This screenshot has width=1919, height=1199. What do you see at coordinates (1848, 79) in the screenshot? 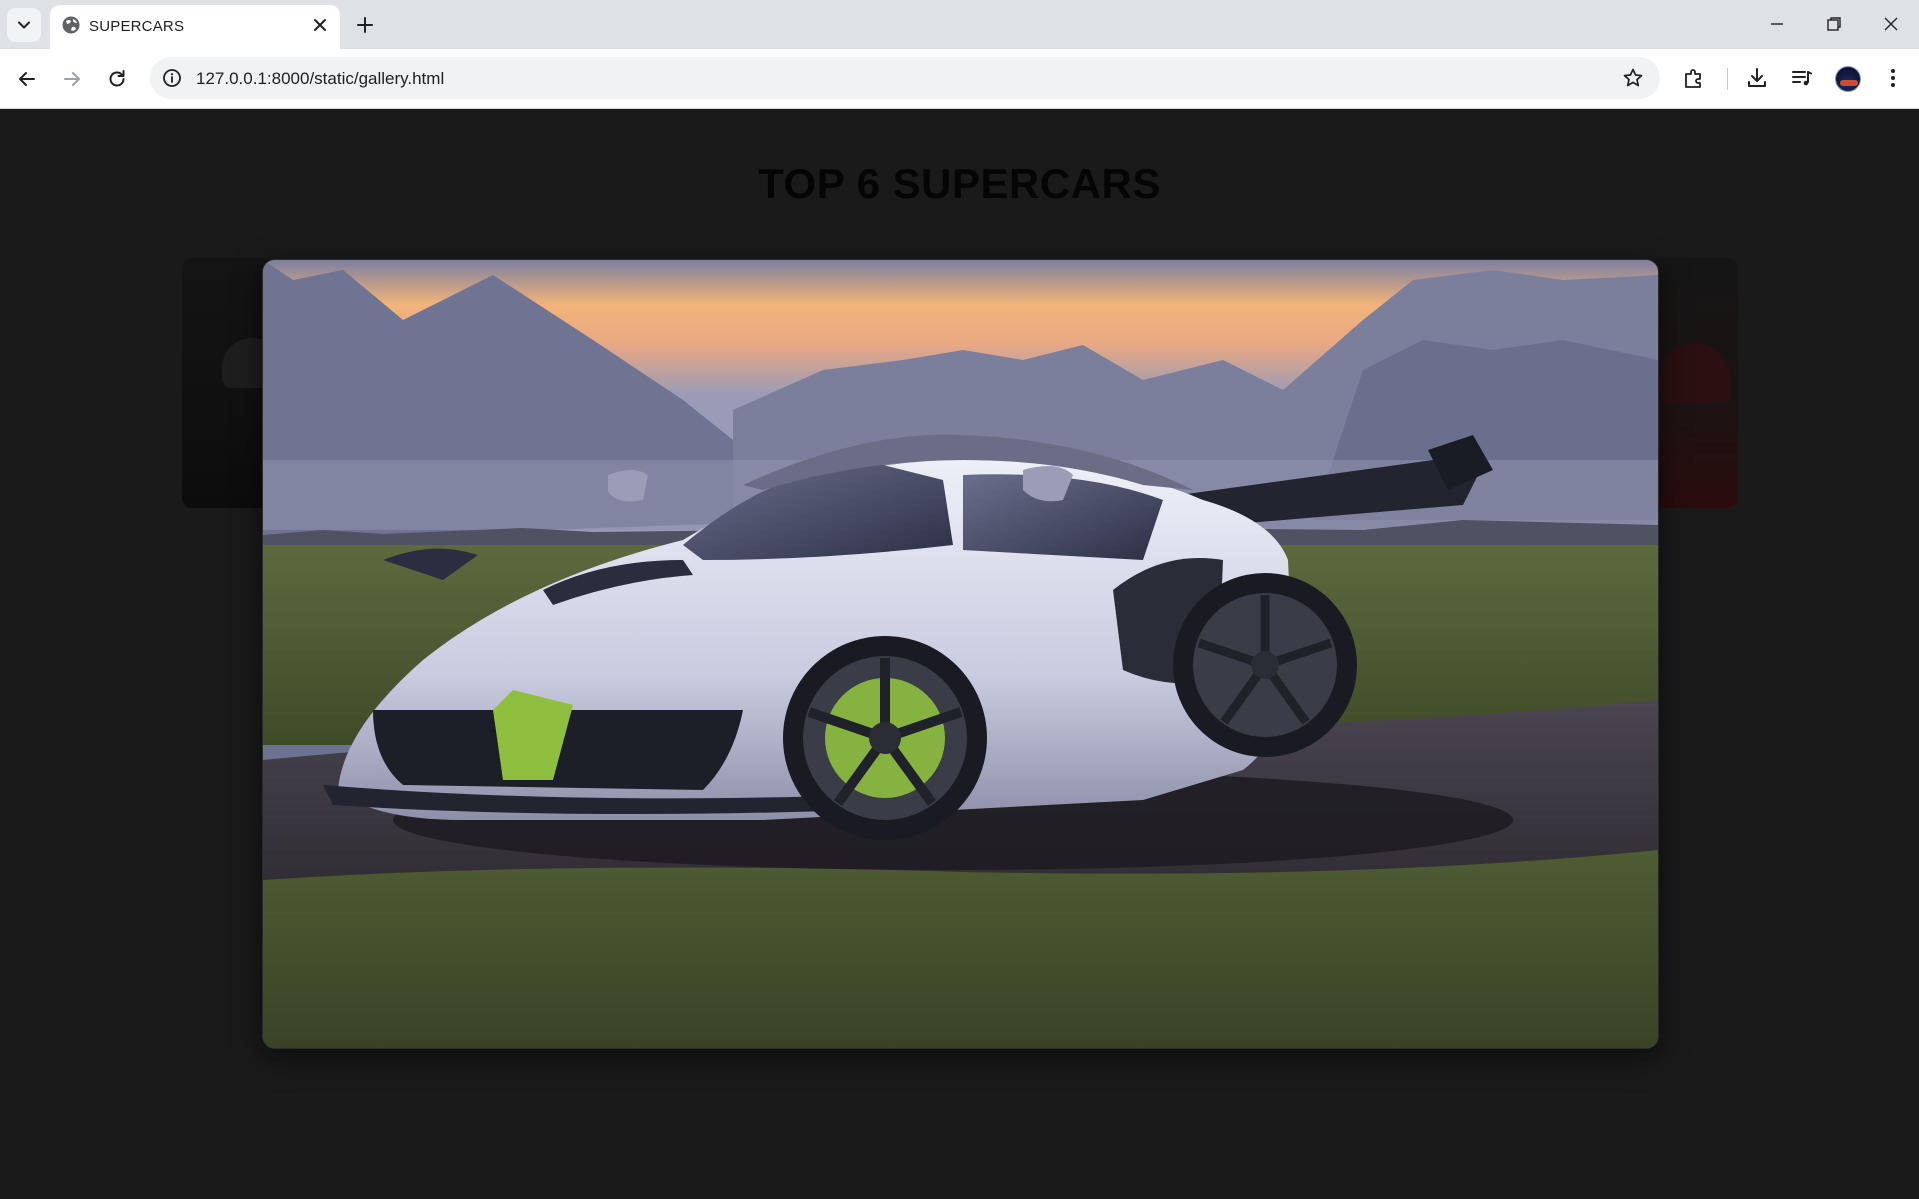
I see `profile-avatar` at bounding box center [1848, 79].